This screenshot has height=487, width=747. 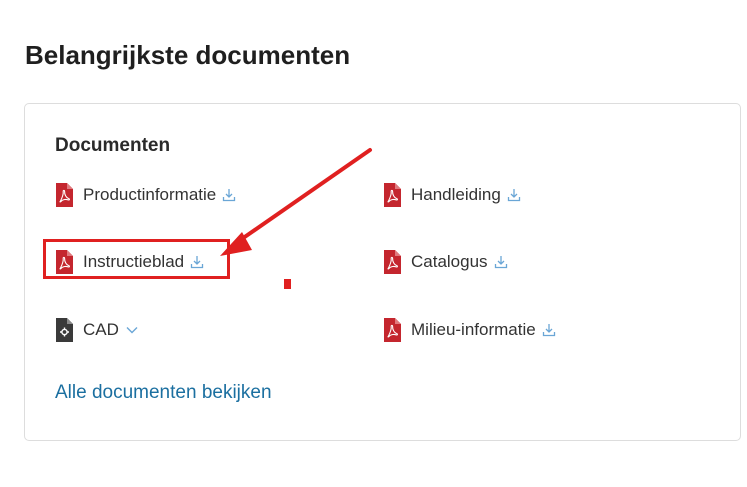 I want to click on doc-link-handleiding: Handleiding, so click(x=452, y=195).